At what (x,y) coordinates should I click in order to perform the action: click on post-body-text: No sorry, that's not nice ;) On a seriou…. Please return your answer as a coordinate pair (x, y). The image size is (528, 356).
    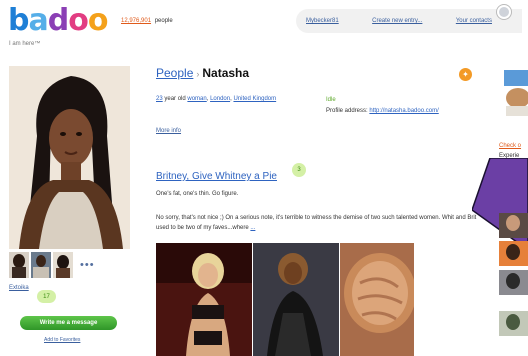
    Looking at the image, I should click on (316, 223).